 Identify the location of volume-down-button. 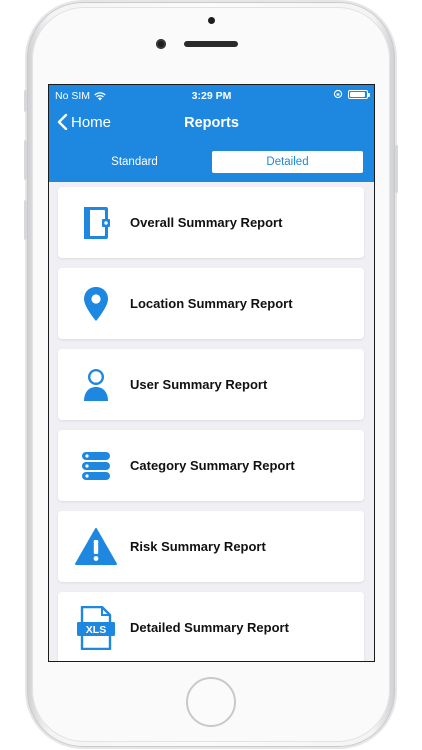
(25, 220).